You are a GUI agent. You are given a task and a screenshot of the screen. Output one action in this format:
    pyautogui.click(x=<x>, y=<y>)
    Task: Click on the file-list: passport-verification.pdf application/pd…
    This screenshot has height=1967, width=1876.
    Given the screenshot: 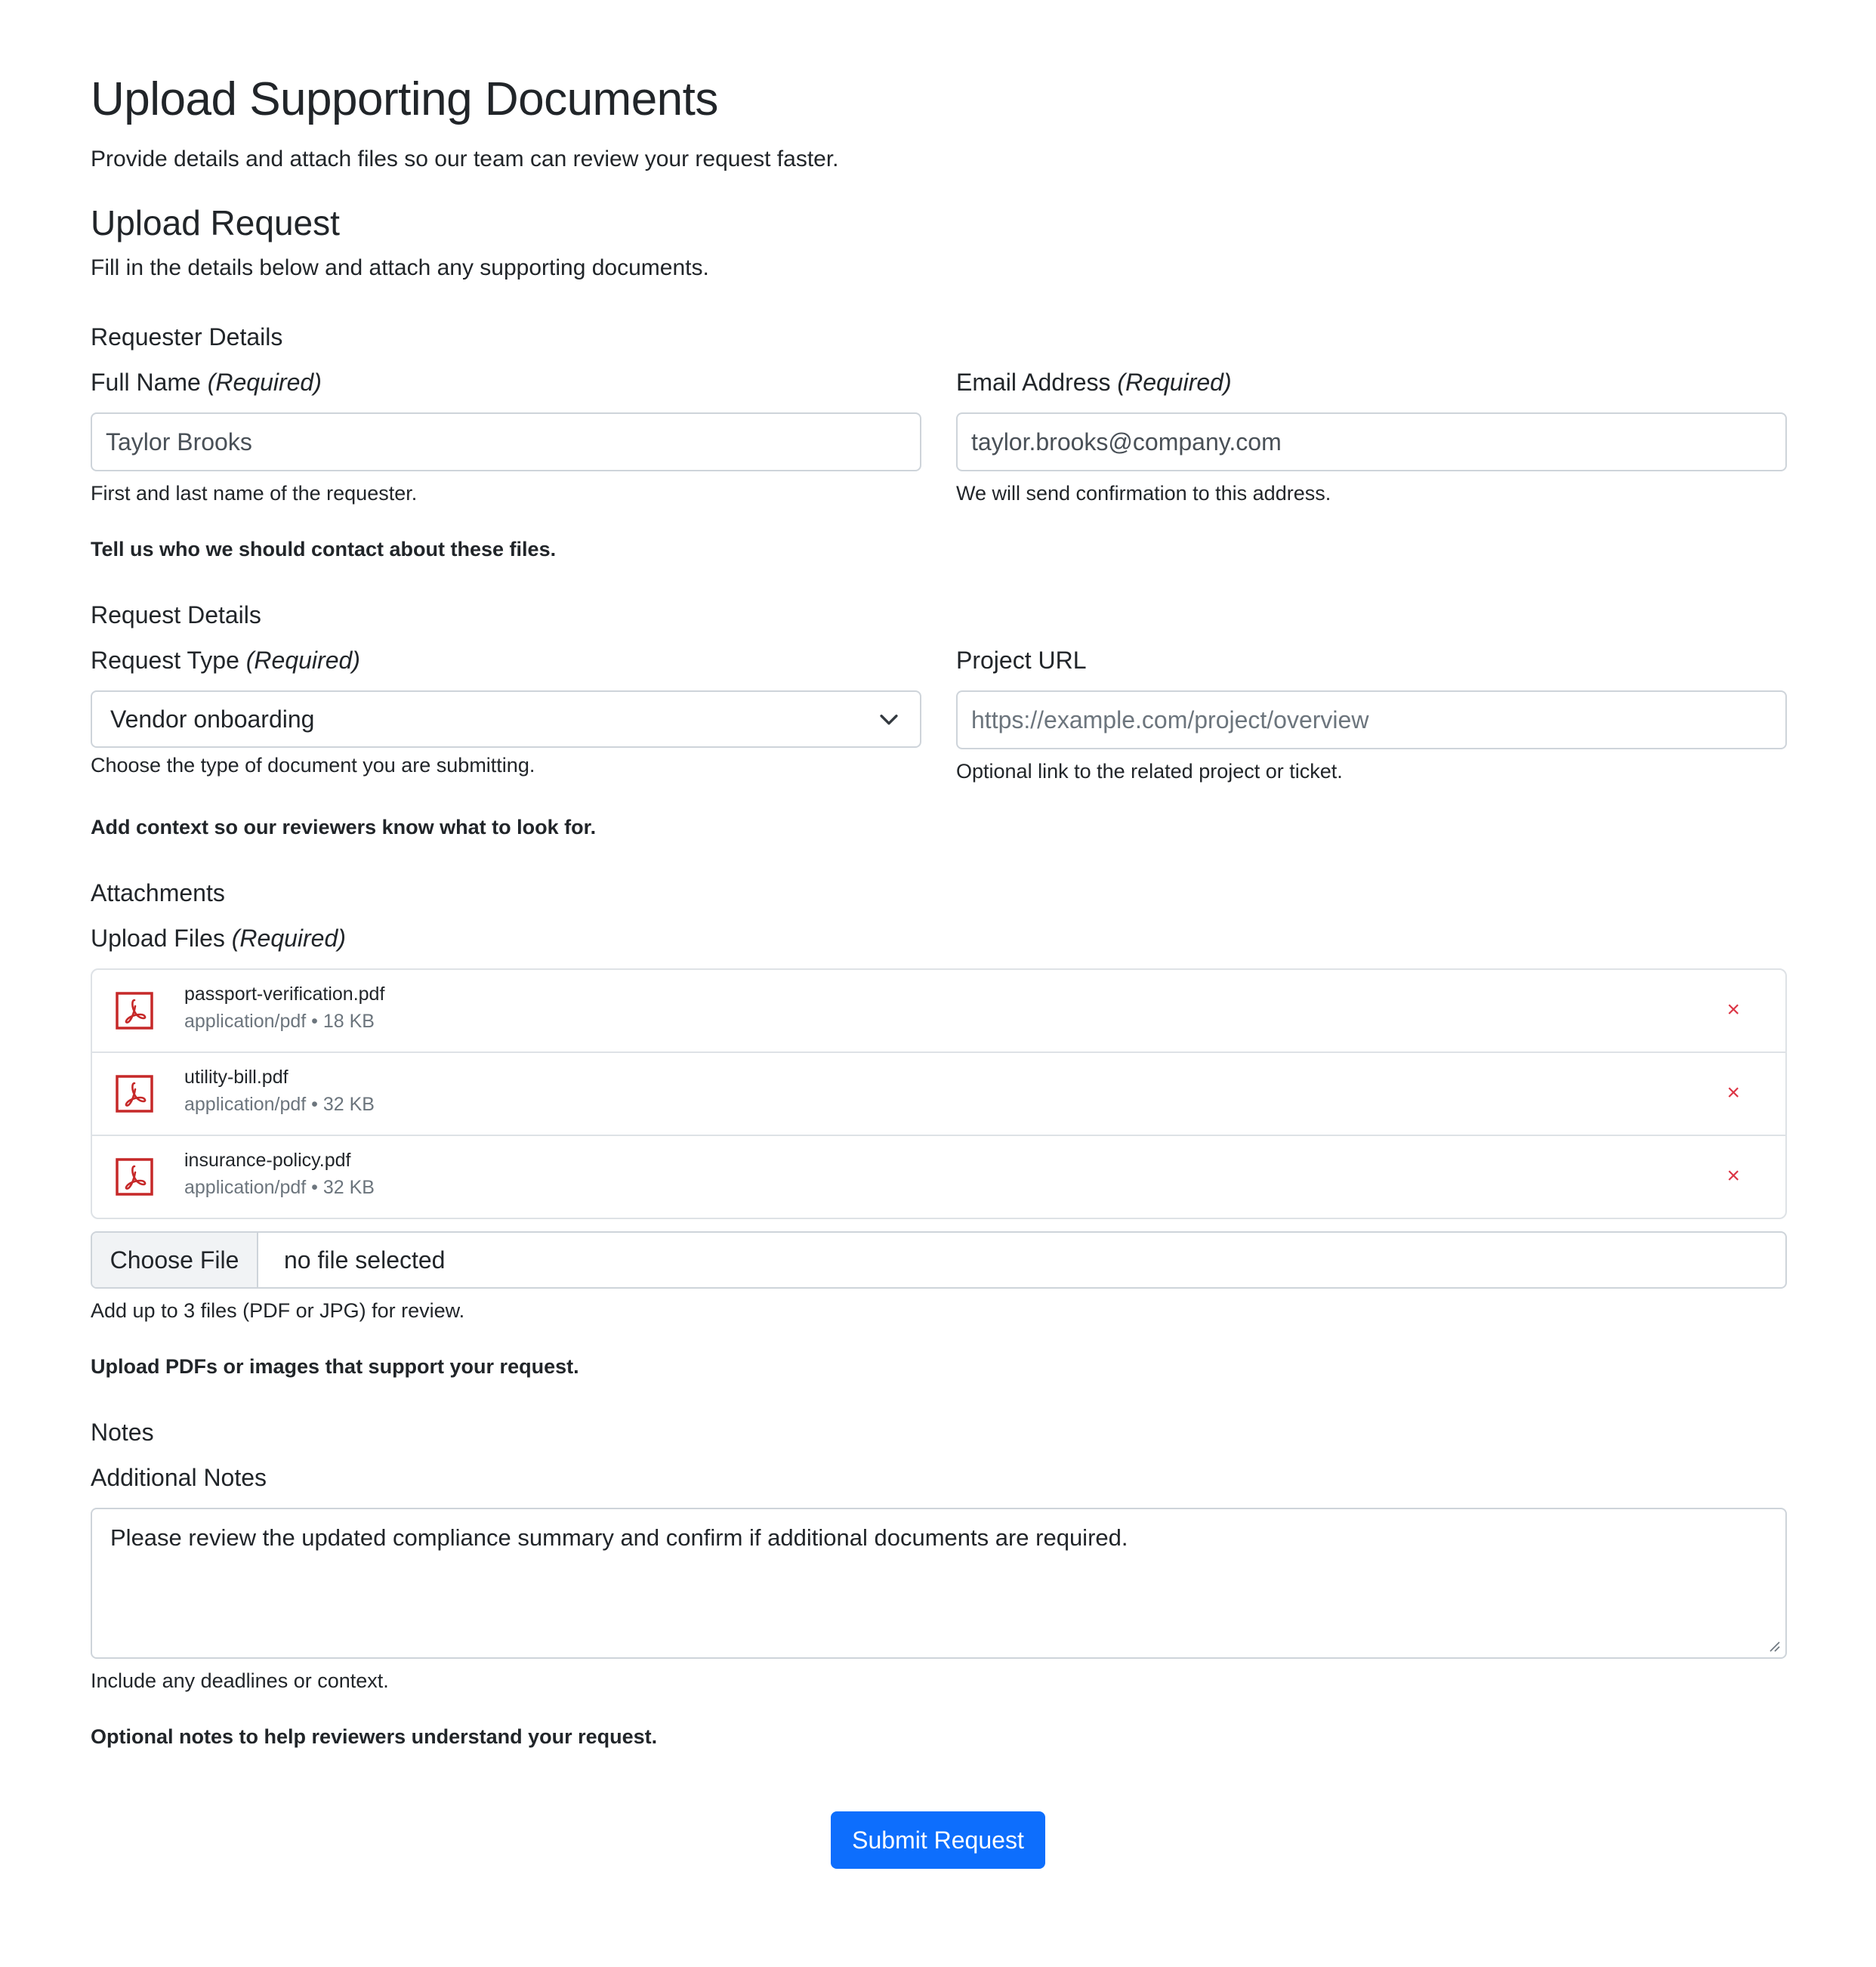 What is the action you would take?
    pyautogui.click(x=939, y=1093)
    